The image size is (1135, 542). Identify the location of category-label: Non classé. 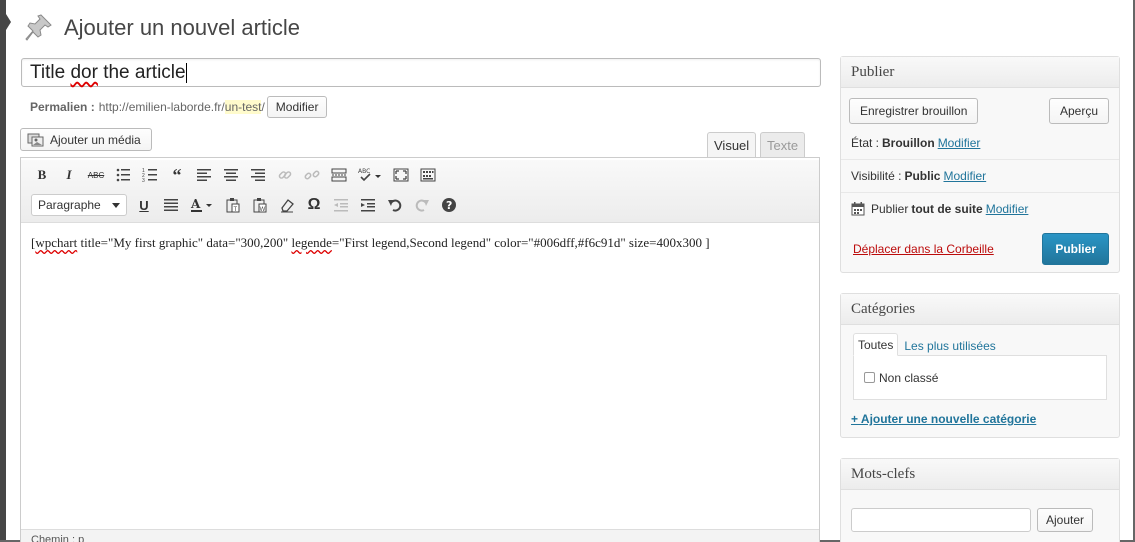
(909, 377).